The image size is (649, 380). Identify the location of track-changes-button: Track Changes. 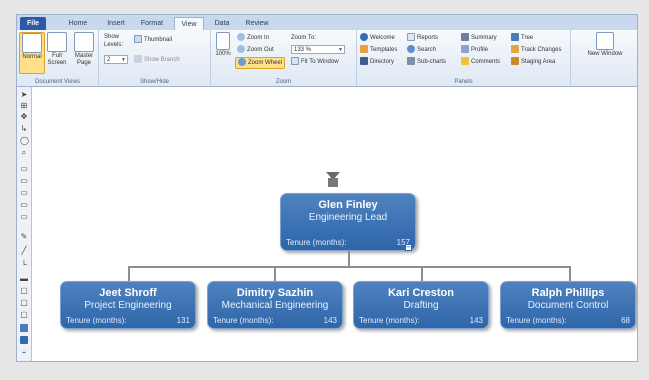
(536, 50).